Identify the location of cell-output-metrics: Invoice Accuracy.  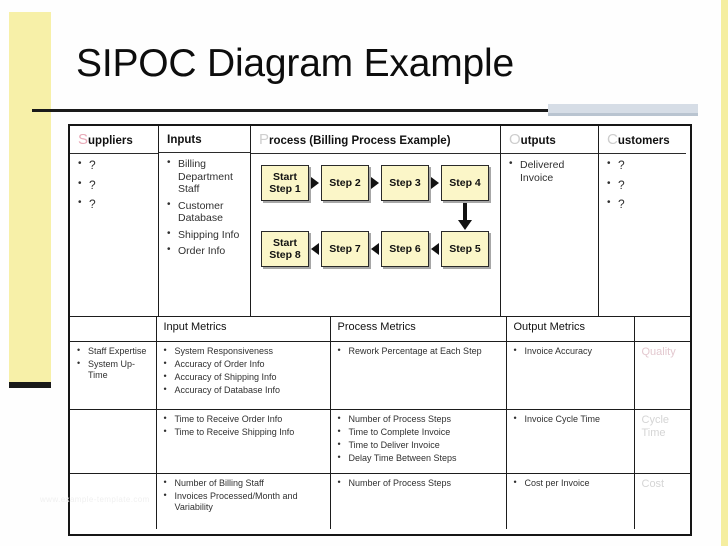
(570, 375).